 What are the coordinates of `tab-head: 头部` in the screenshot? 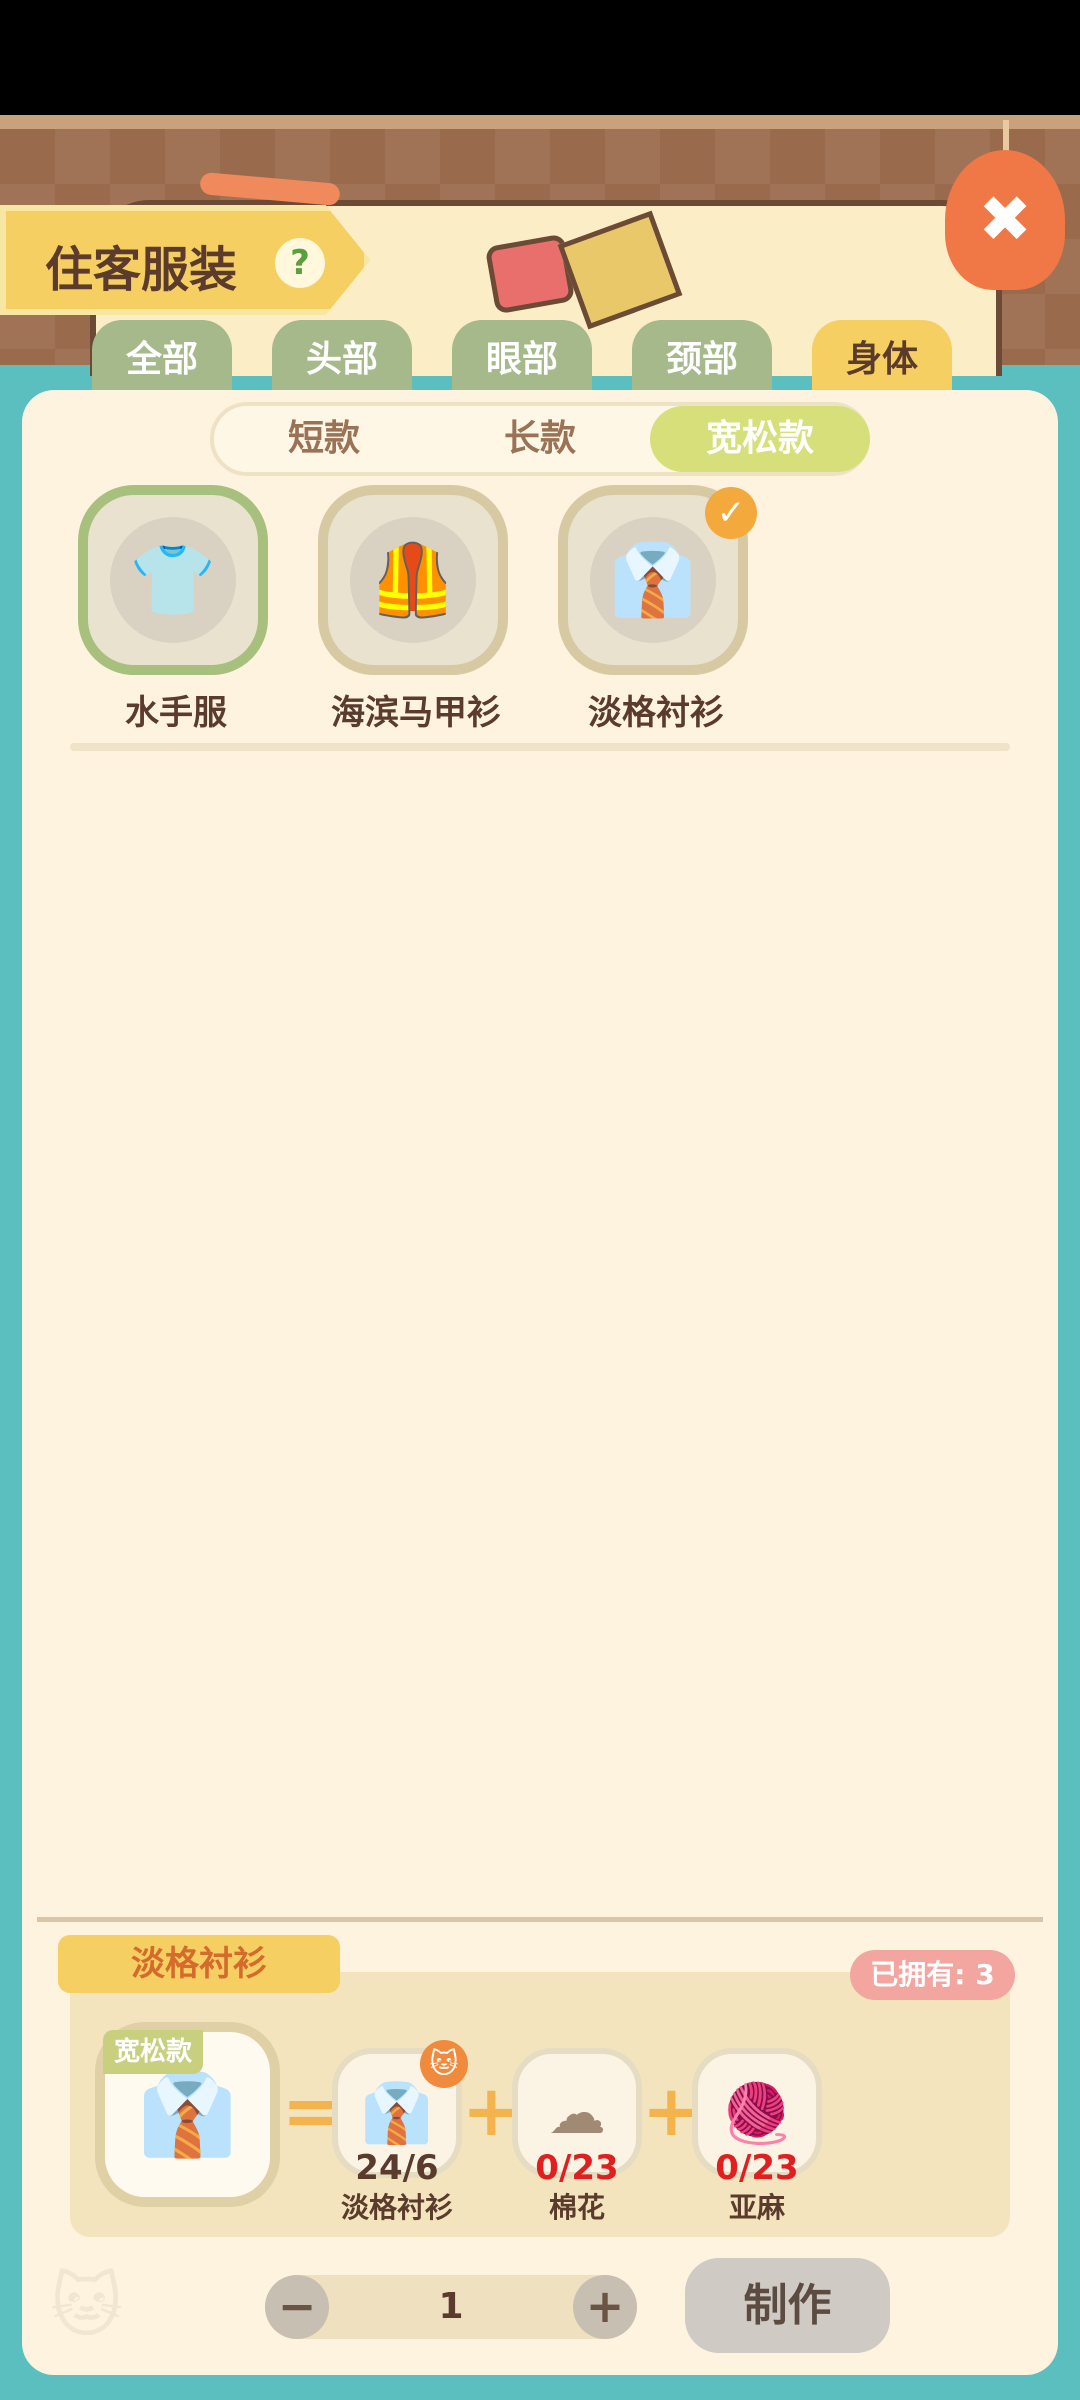 It's located at (342, 357).